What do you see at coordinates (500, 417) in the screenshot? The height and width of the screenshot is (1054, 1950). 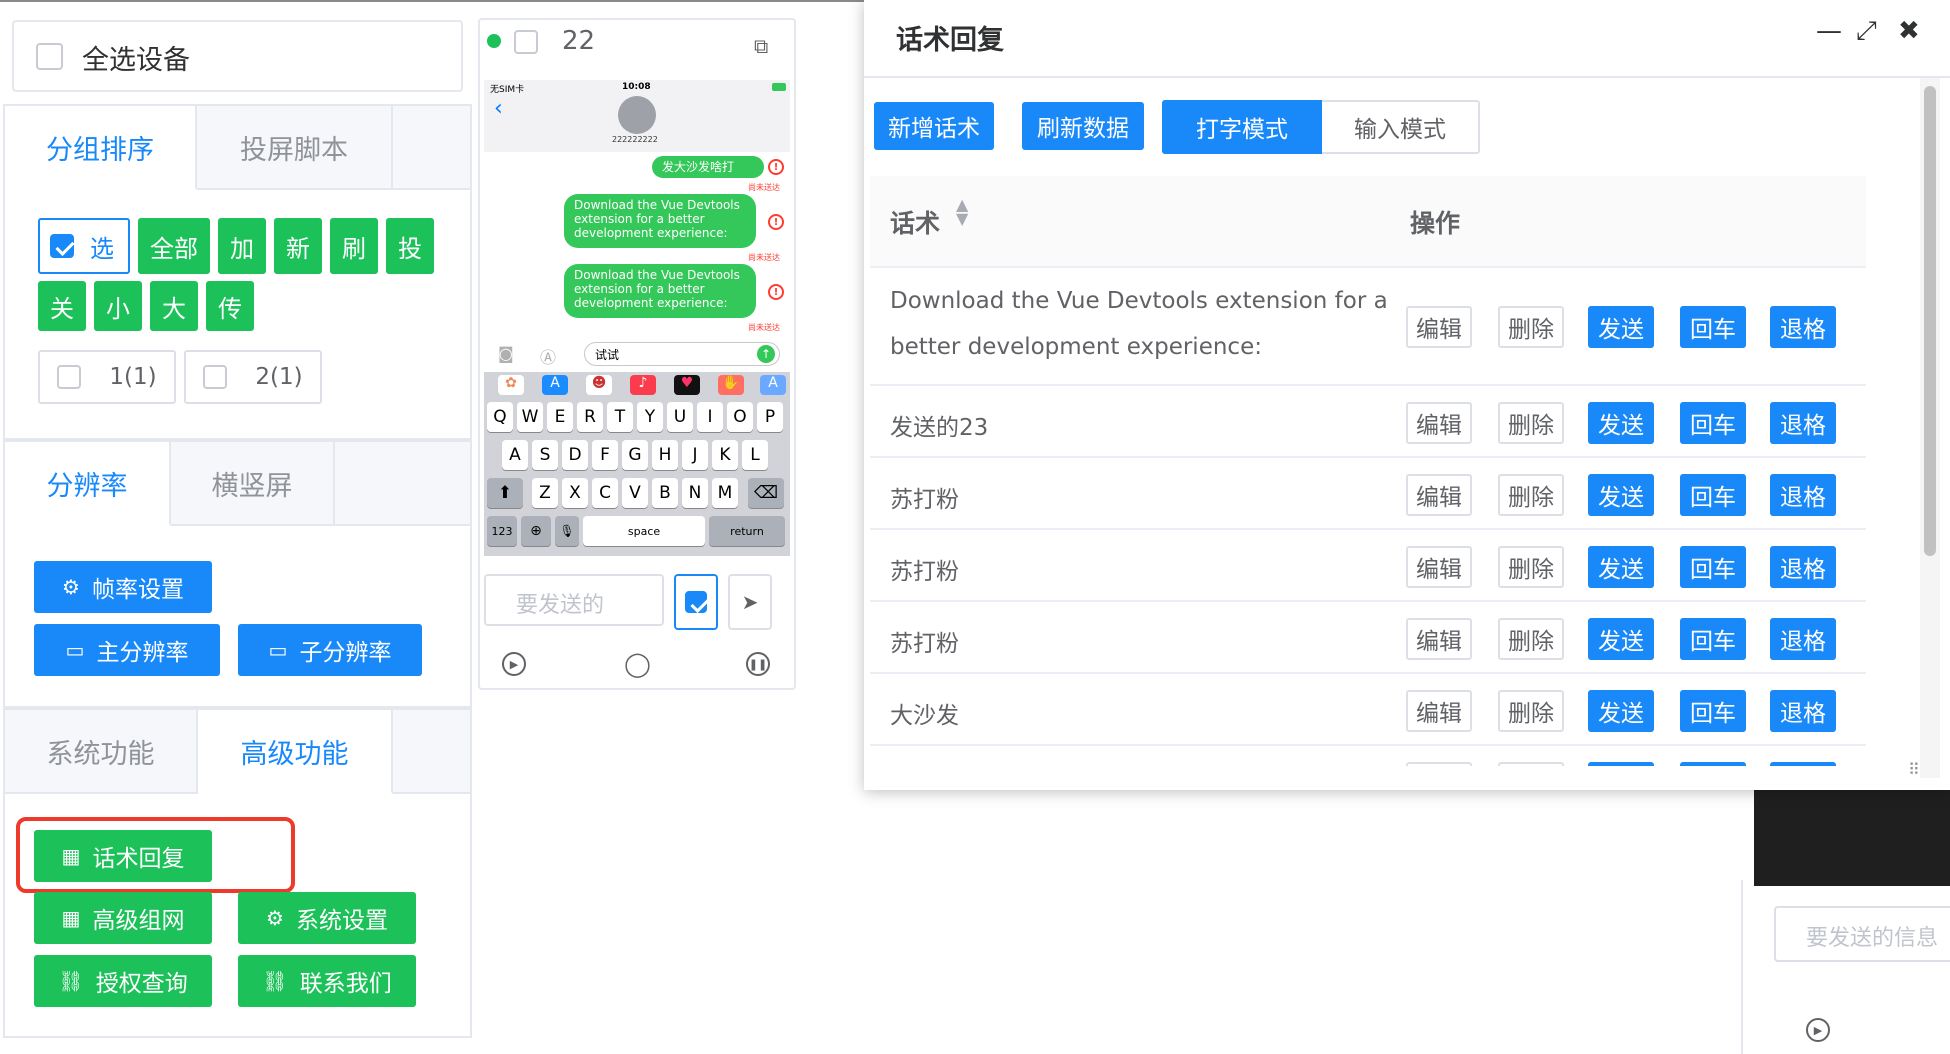 I see `key-q: Q` at bounding box center [500, 417].